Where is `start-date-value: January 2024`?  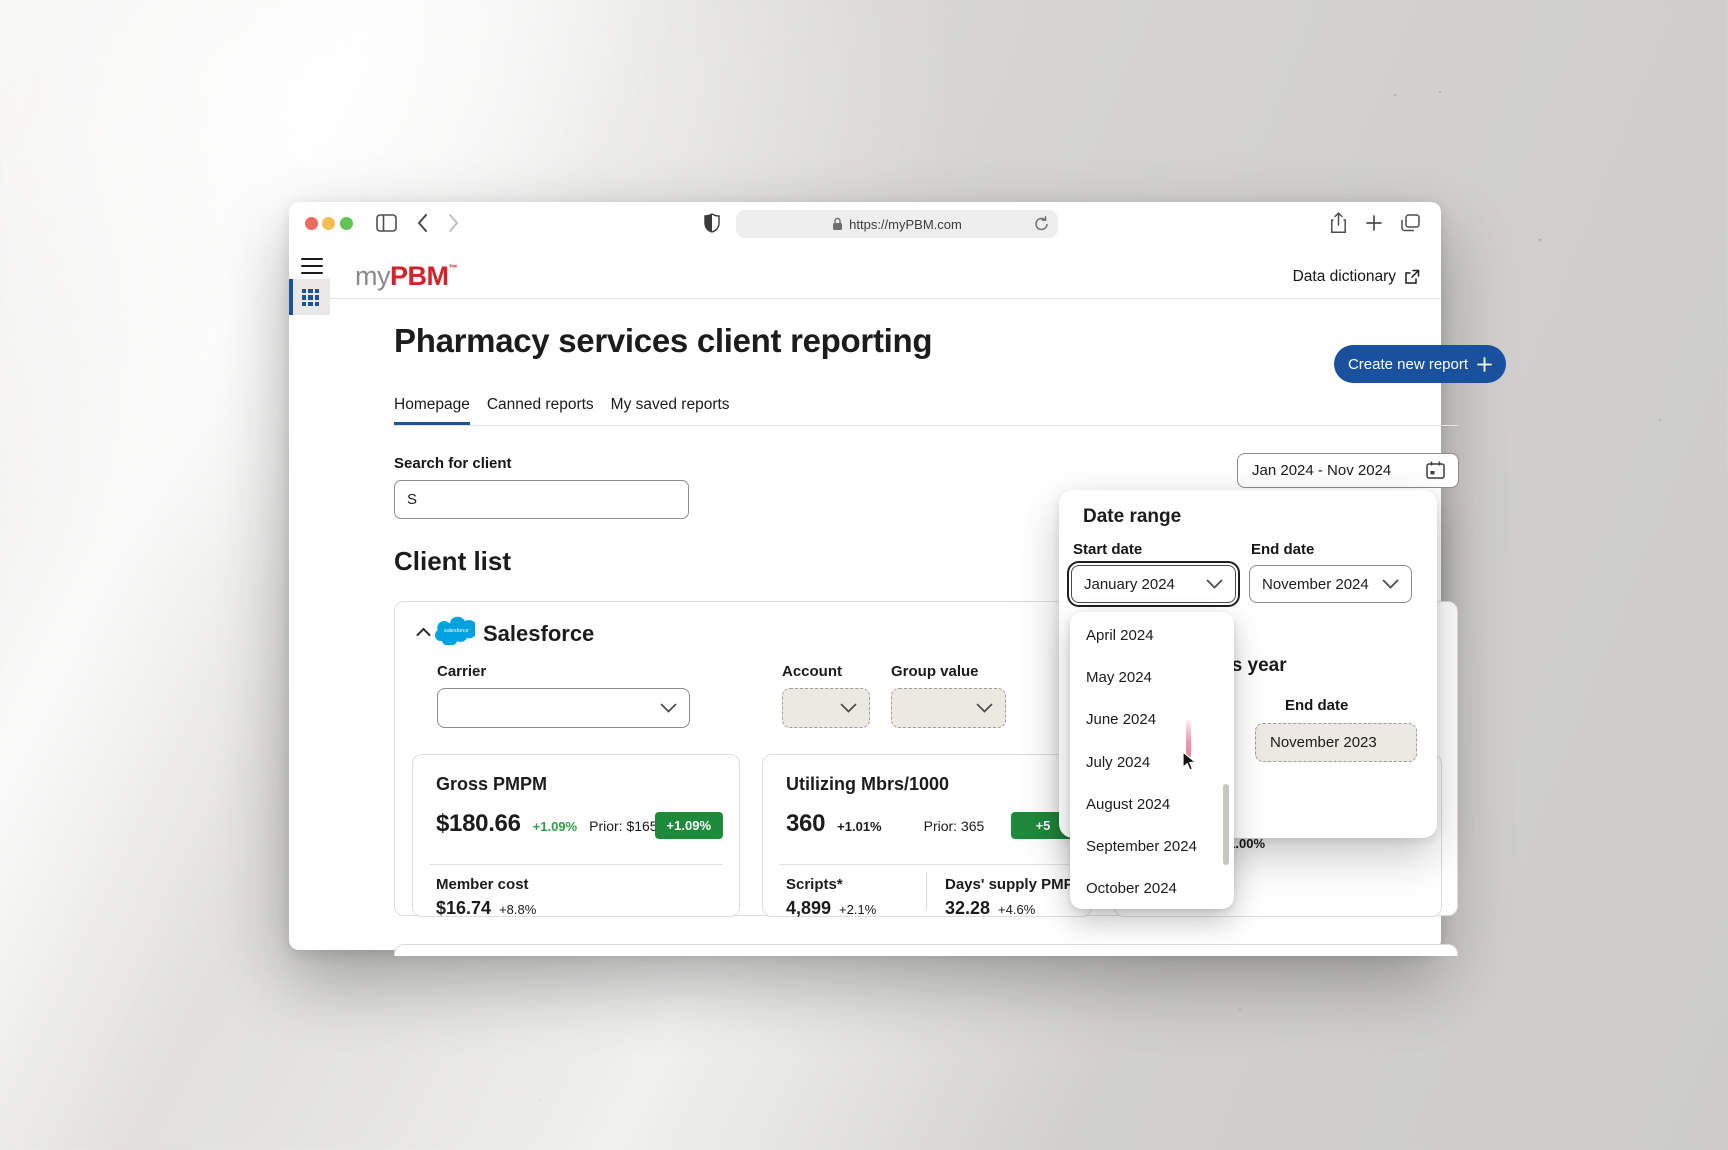 start-date-value: January 2024 is located at coordinates (1129, 584).